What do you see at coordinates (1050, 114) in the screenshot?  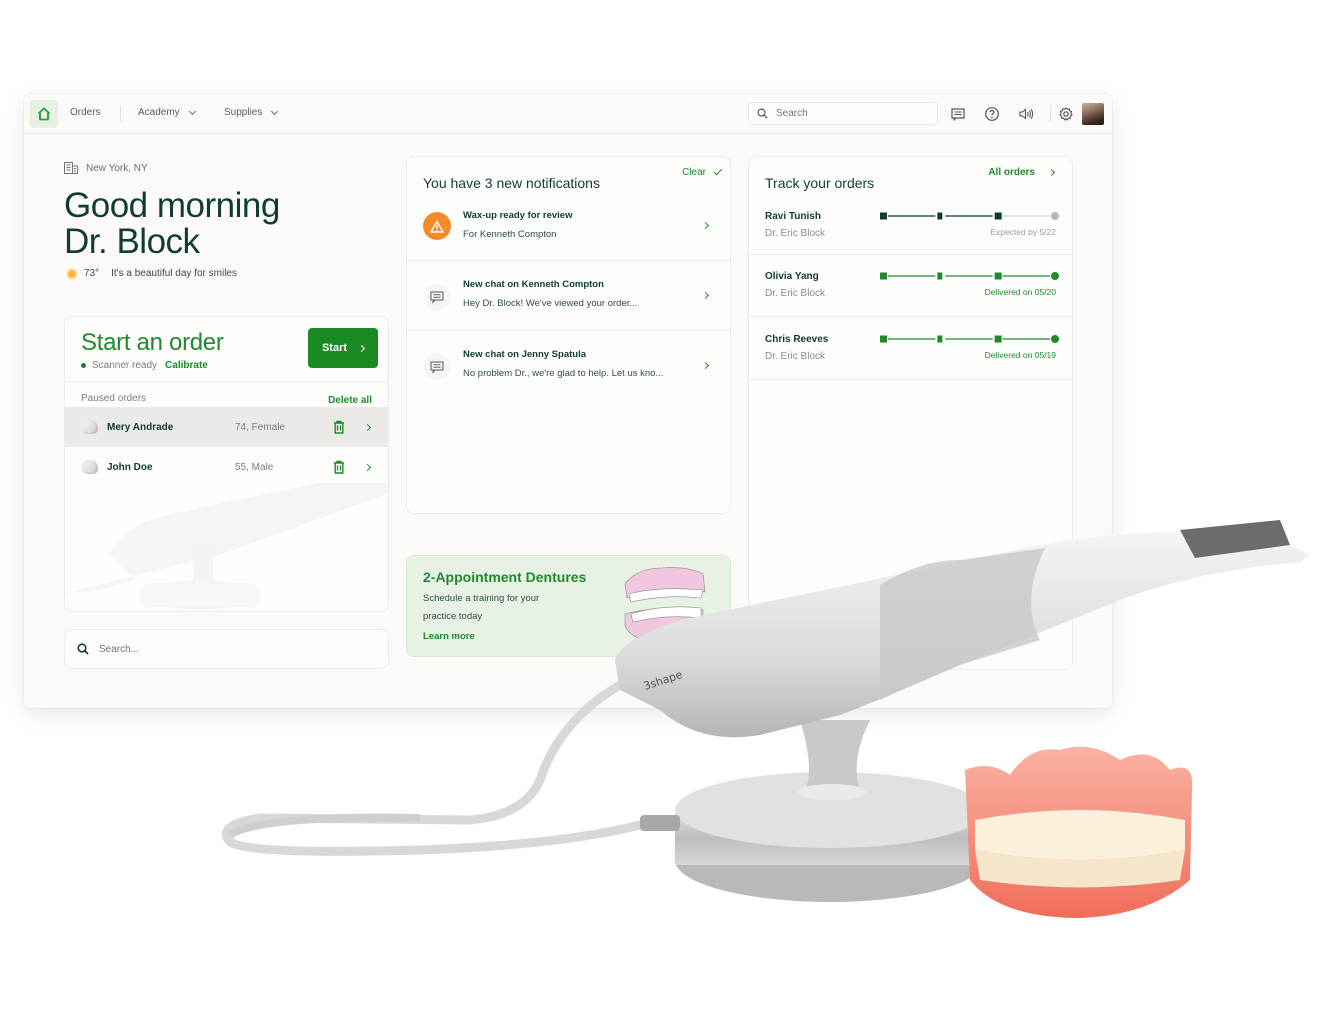 I see `toolbar-divider` at bounding box center [1050, 114].